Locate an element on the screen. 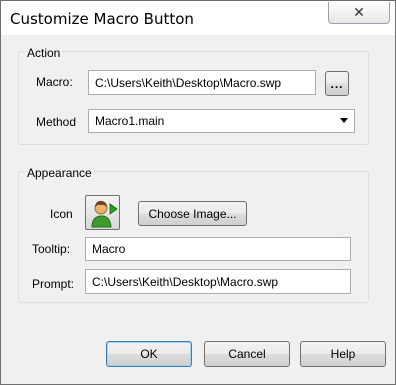  method-select: Macro1.main is located at coordinates (221, 121).